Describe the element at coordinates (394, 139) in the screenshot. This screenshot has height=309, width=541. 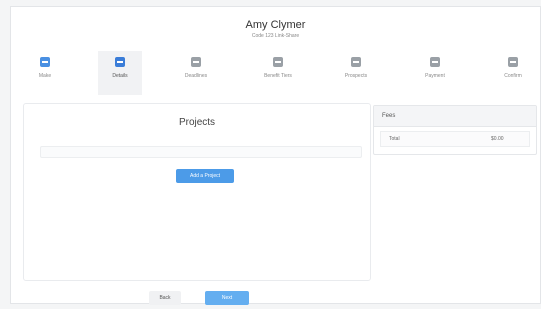
I see `fees-total-label: Total` at that location.